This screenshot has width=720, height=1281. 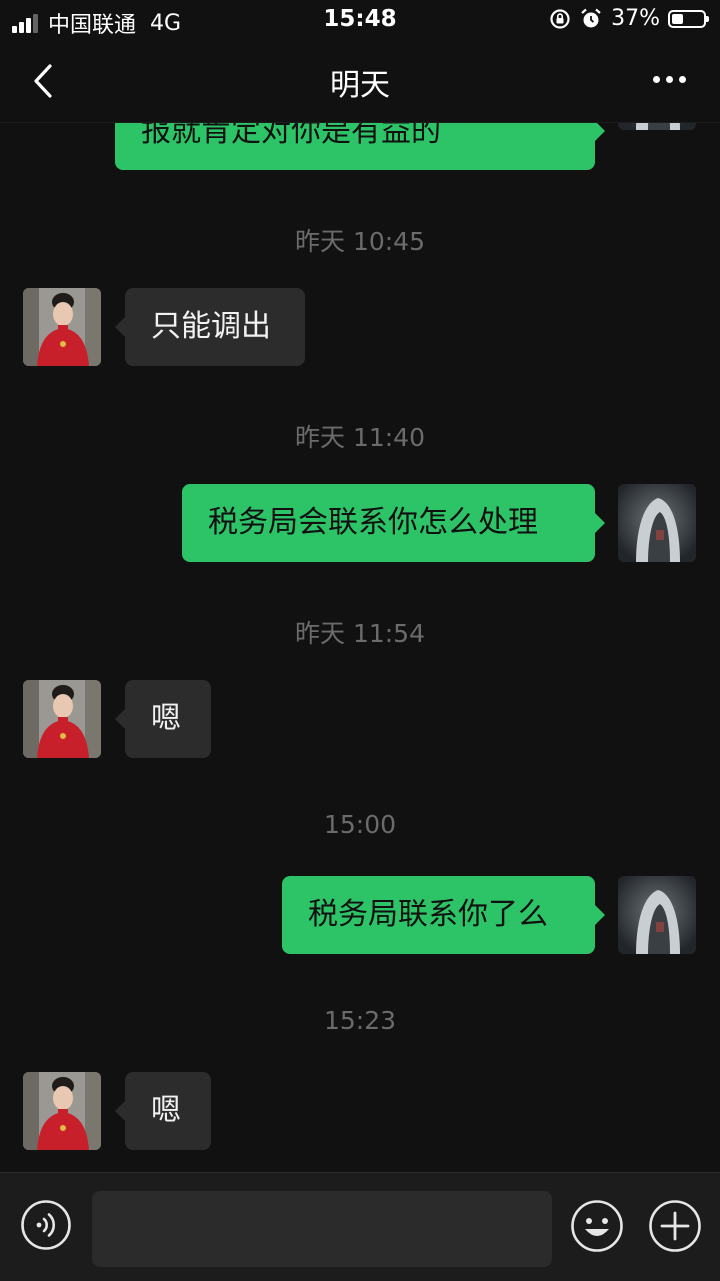 I want to click on message-input, so click(x=322, y=1229).